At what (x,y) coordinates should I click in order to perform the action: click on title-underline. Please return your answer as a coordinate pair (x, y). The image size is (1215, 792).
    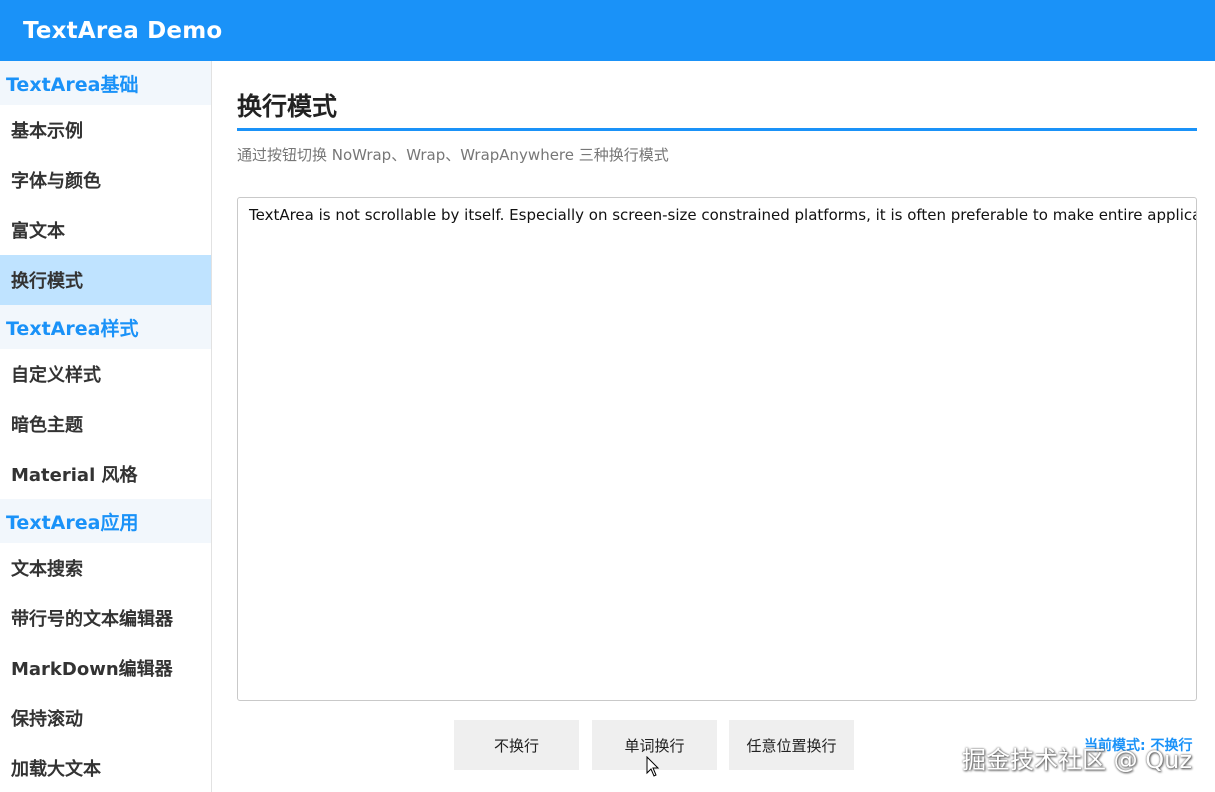
    Looking at the image, I should click on (717, 129).